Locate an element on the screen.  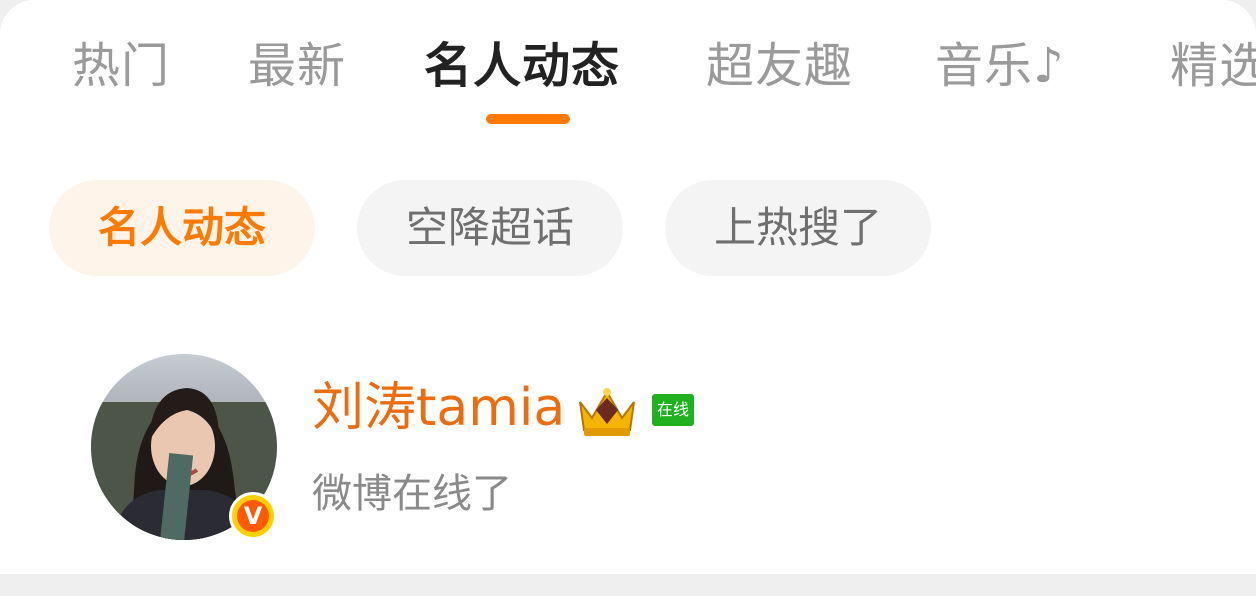
online-tag: 在线 is located at coordinates (673, 410).